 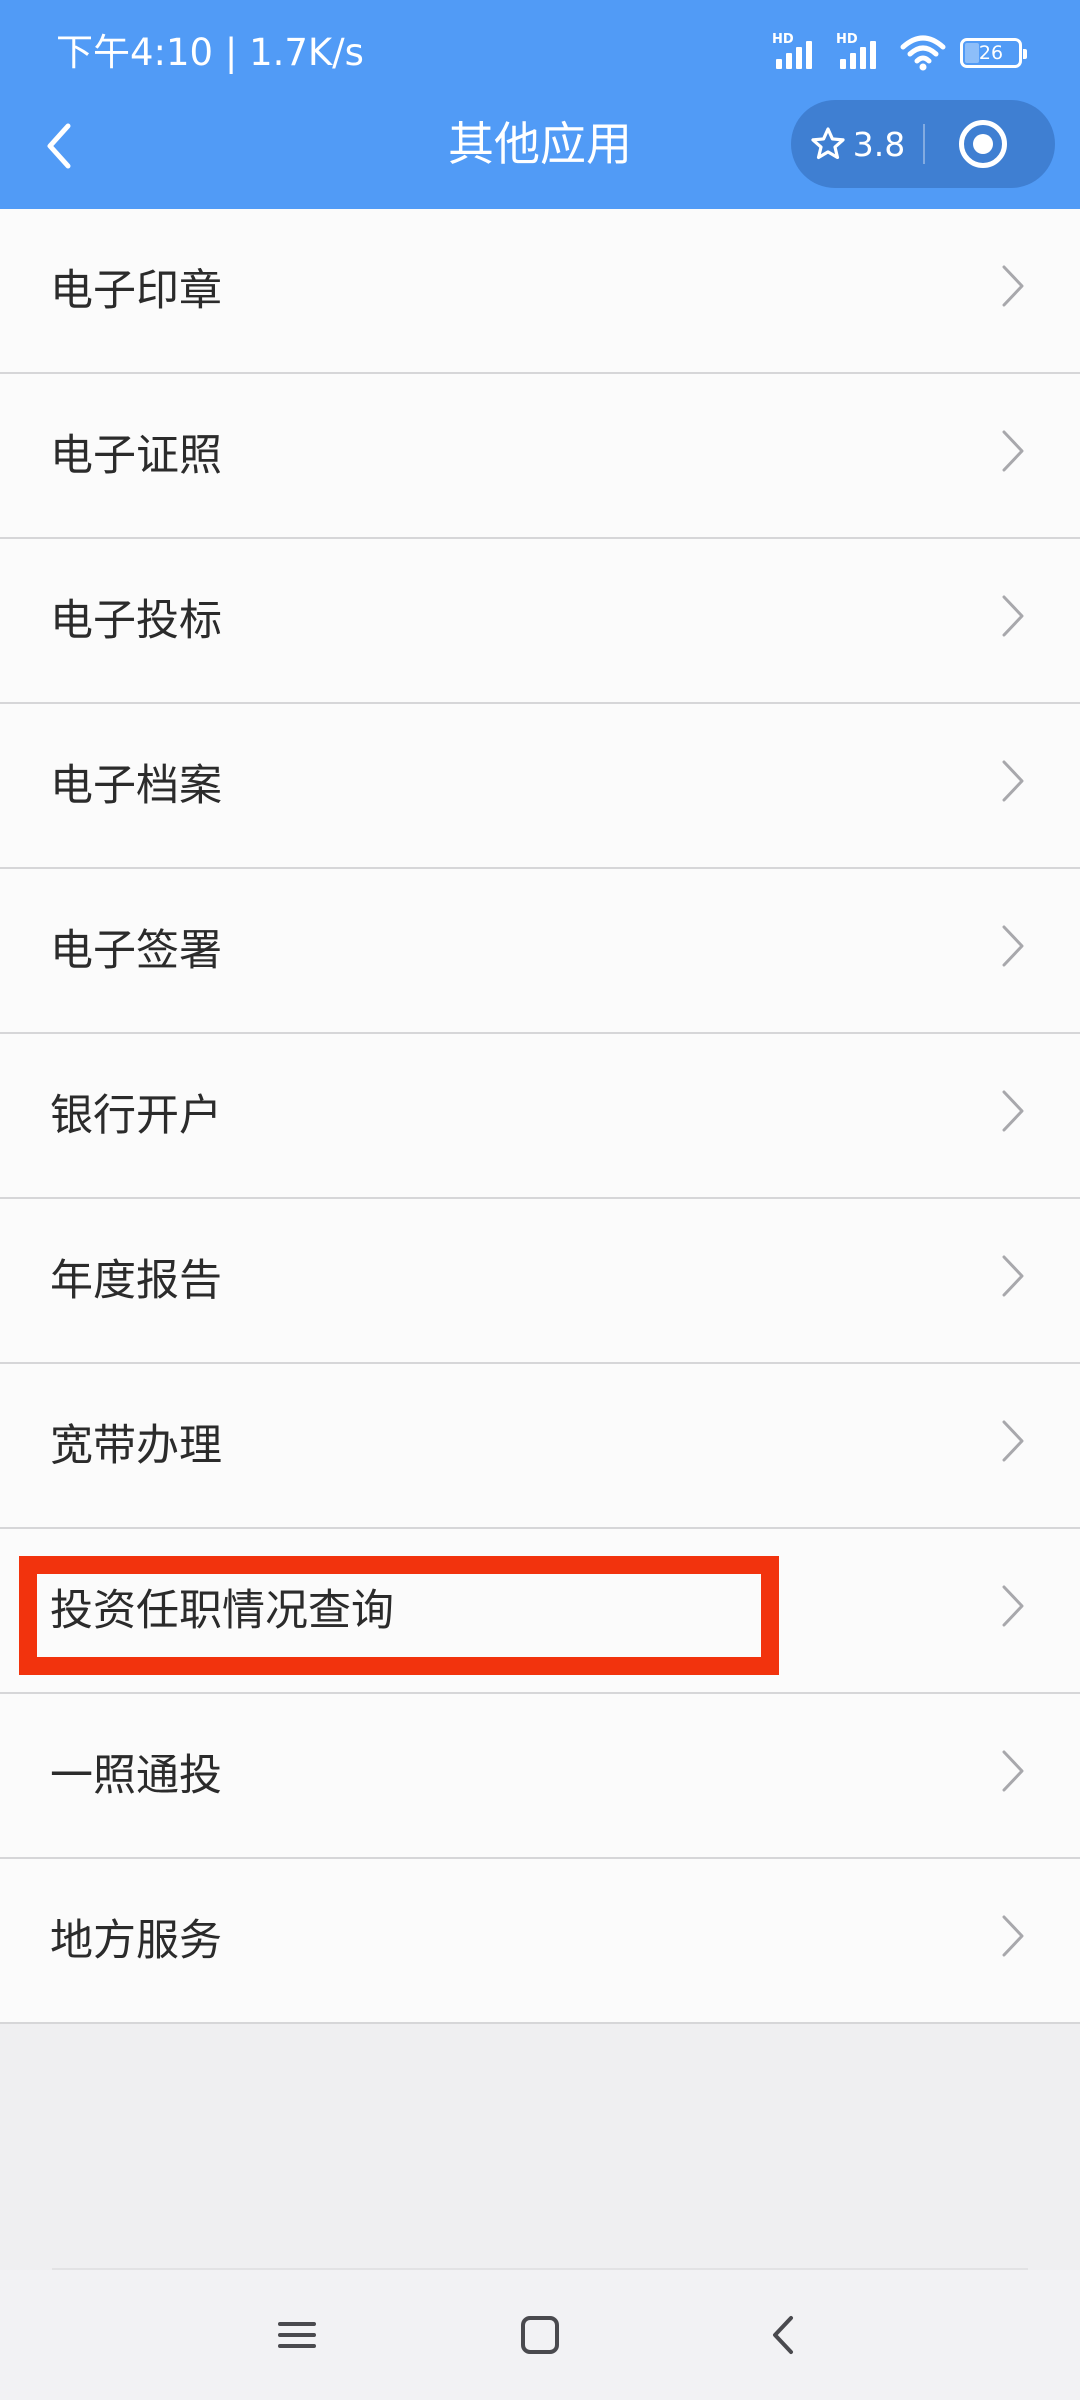 I want to click on list-item-label: 一照通投, so click(x=136, y=1776).